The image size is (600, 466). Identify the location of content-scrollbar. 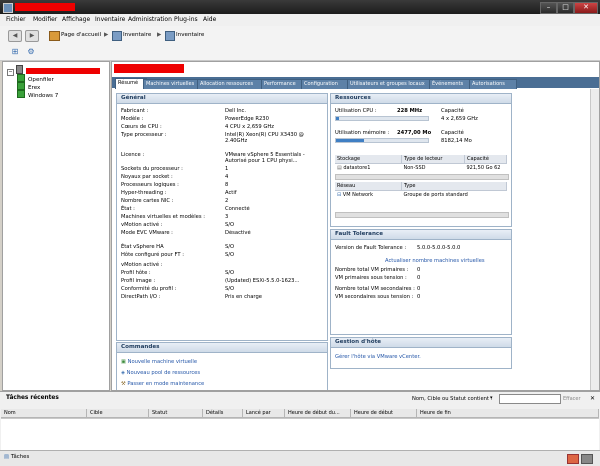
(594, 239).